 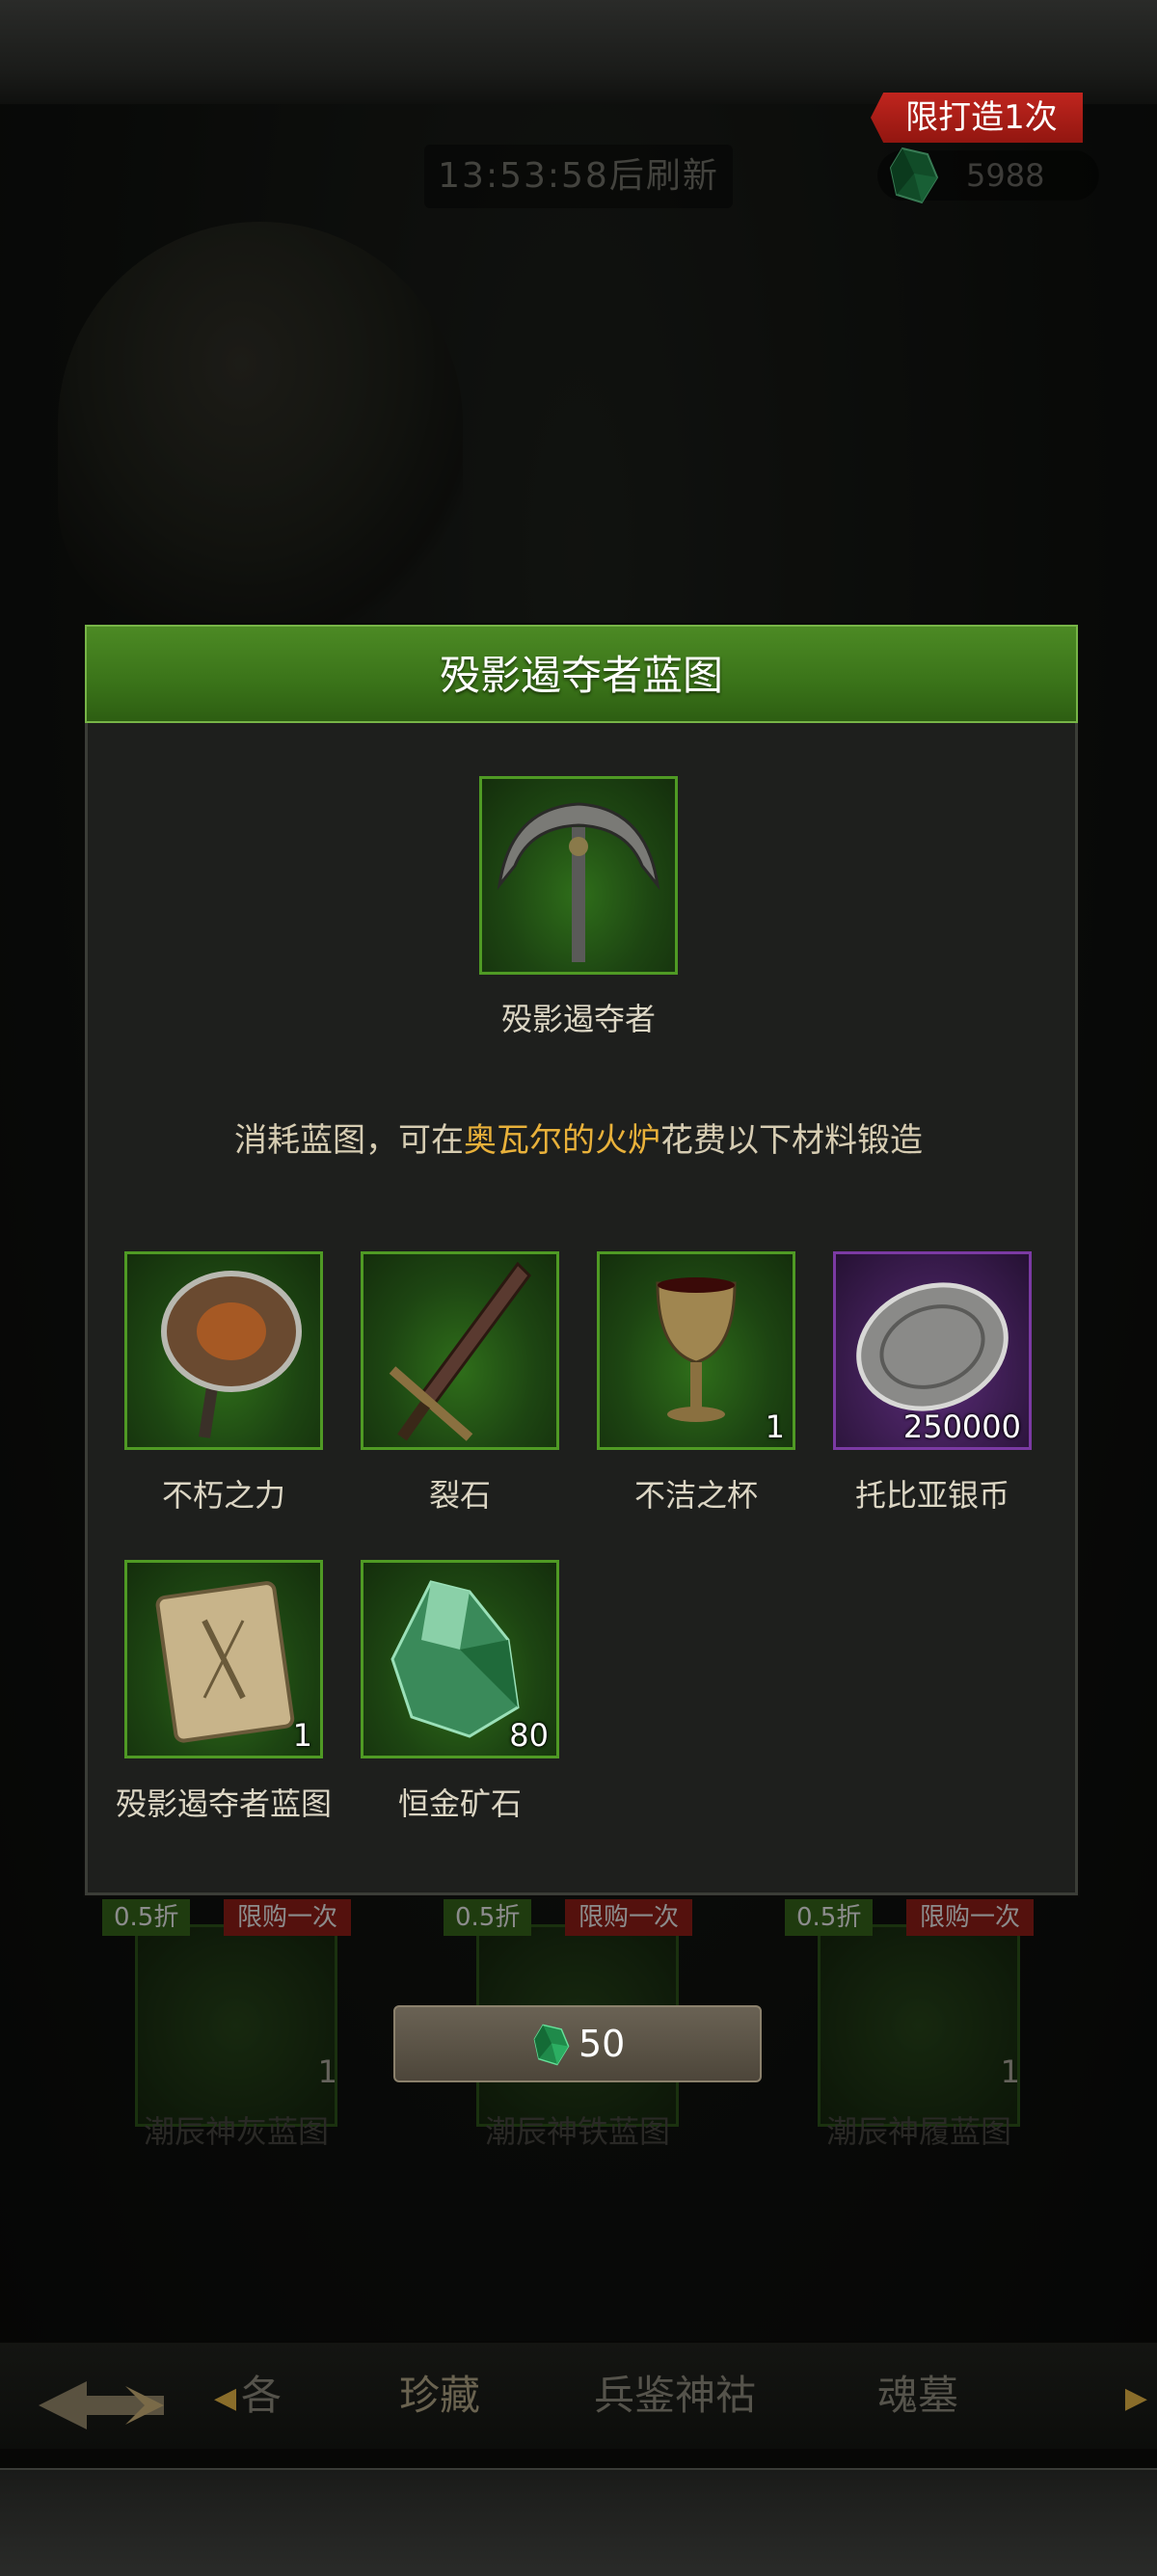 I want to click on top-frame, so click(x=578, y=53).